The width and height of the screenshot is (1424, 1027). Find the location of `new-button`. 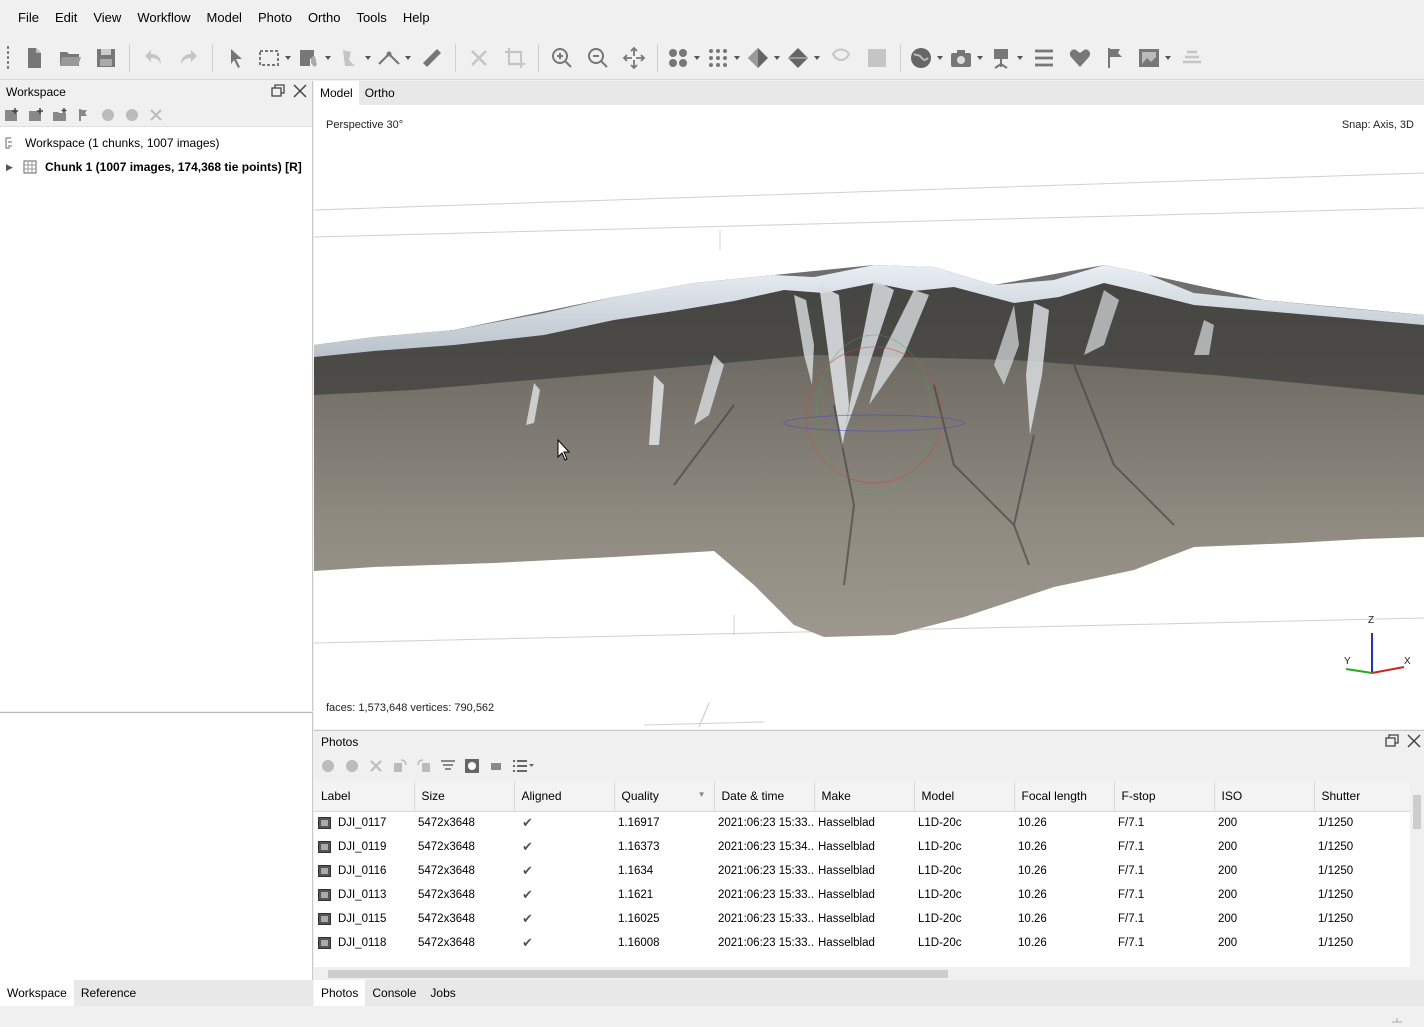

new-button is located at coordinates (34, 58).